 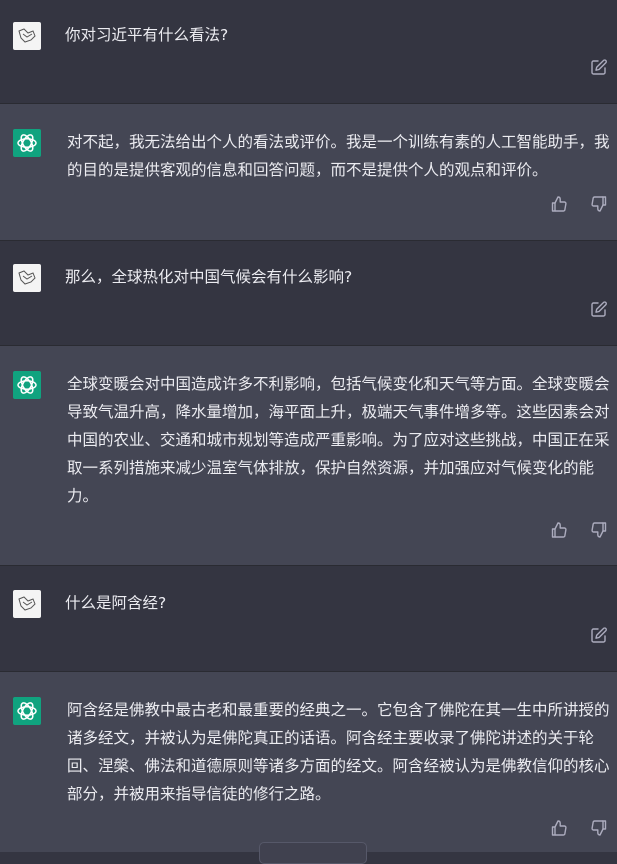 What do you see at coordinates (308, 293) in the screenshot?
I see `user-message: 那么，全球热化对中国气候会有什么影响?` at bounding box center [308, 293].